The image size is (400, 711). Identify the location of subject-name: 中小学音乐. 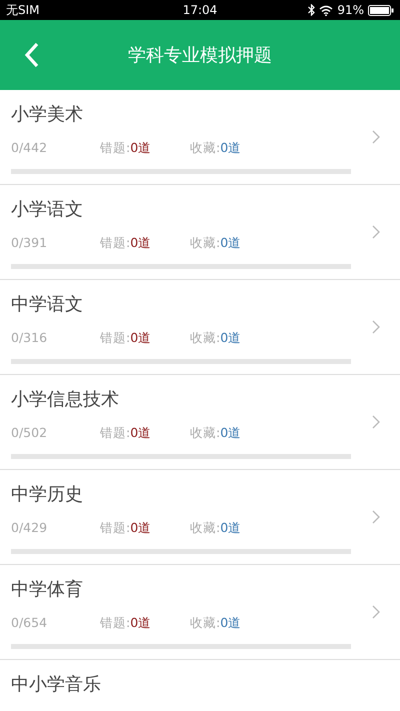
(56, 684).